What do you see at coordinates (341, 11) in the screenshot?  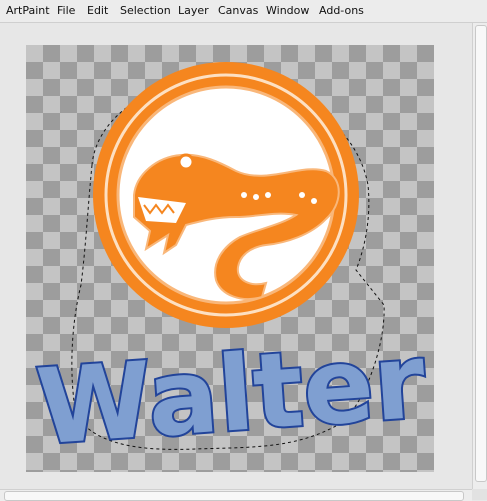 I see `menu-addons: Add-ons` at bounding box center [341, 11].